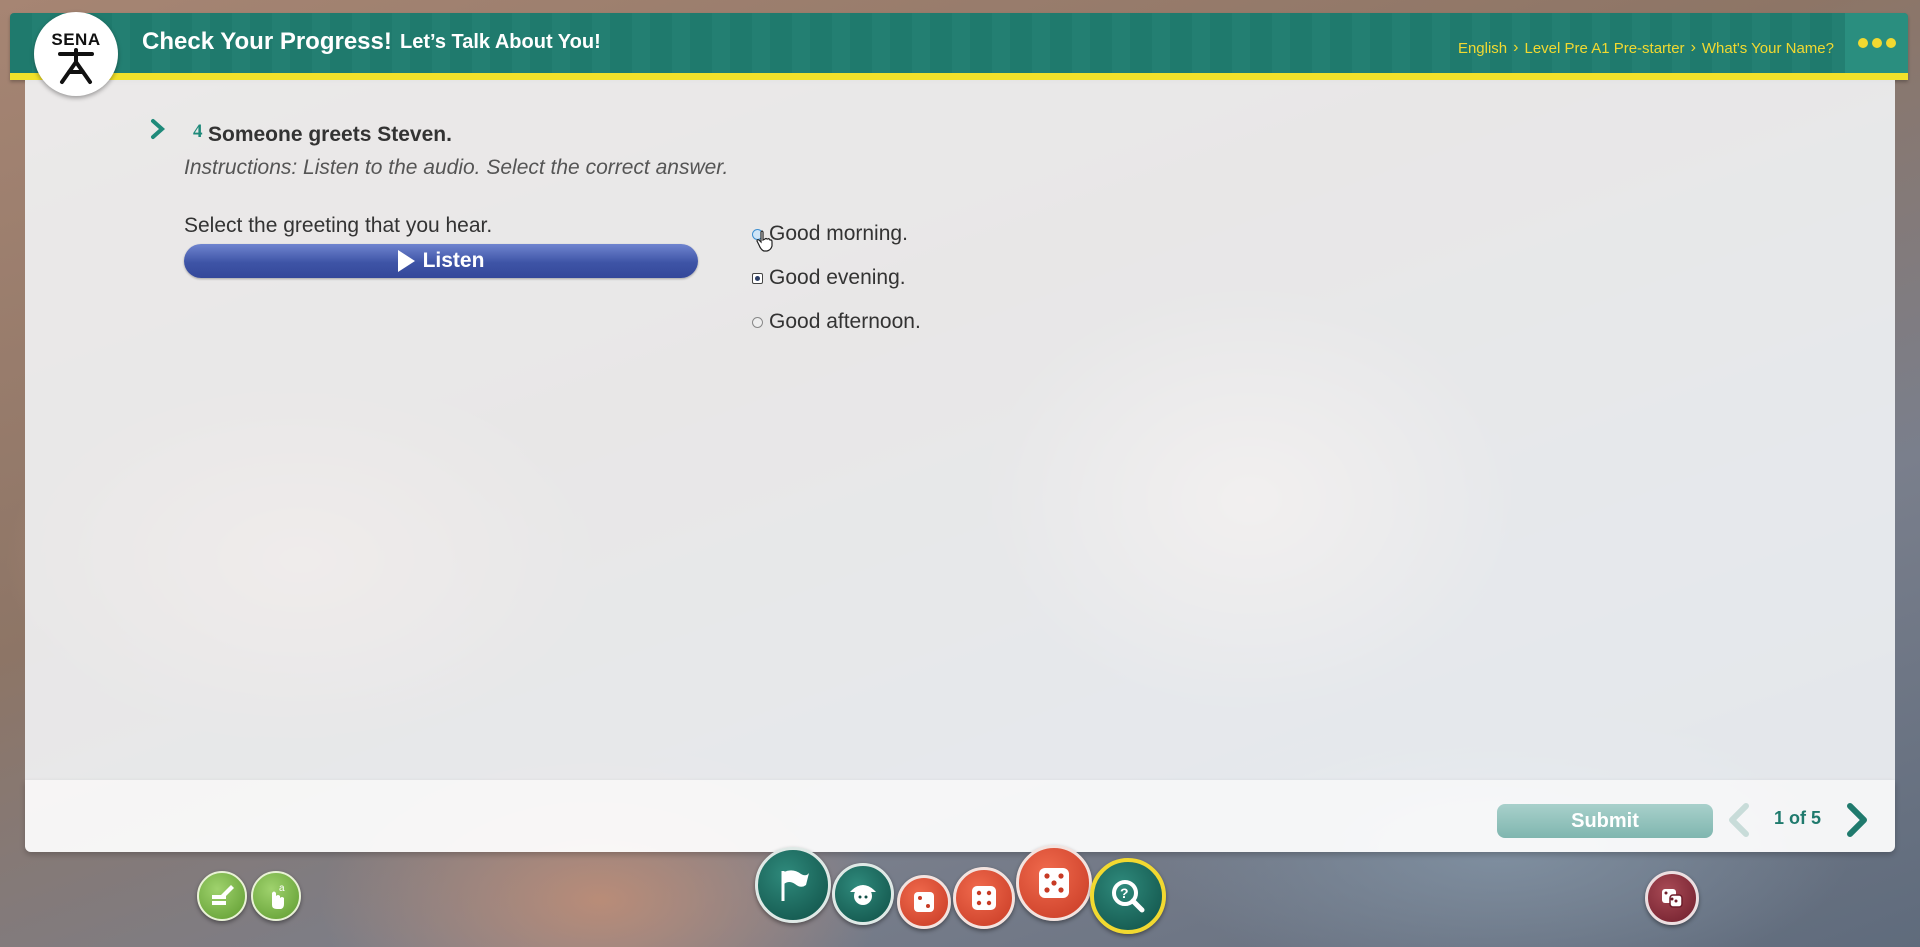  I want to click on answer-option: Good morning., so click(836, 234).